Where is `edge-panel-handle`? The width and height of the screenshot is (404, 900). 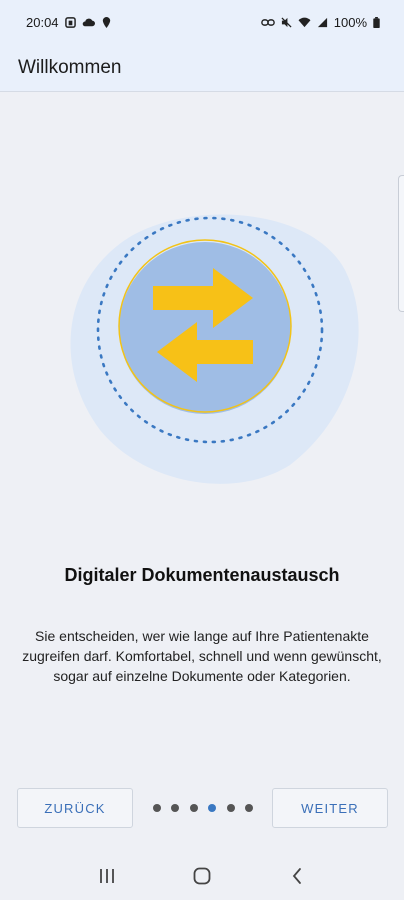
edge-panel-handle is located at coordinates (401, 243).